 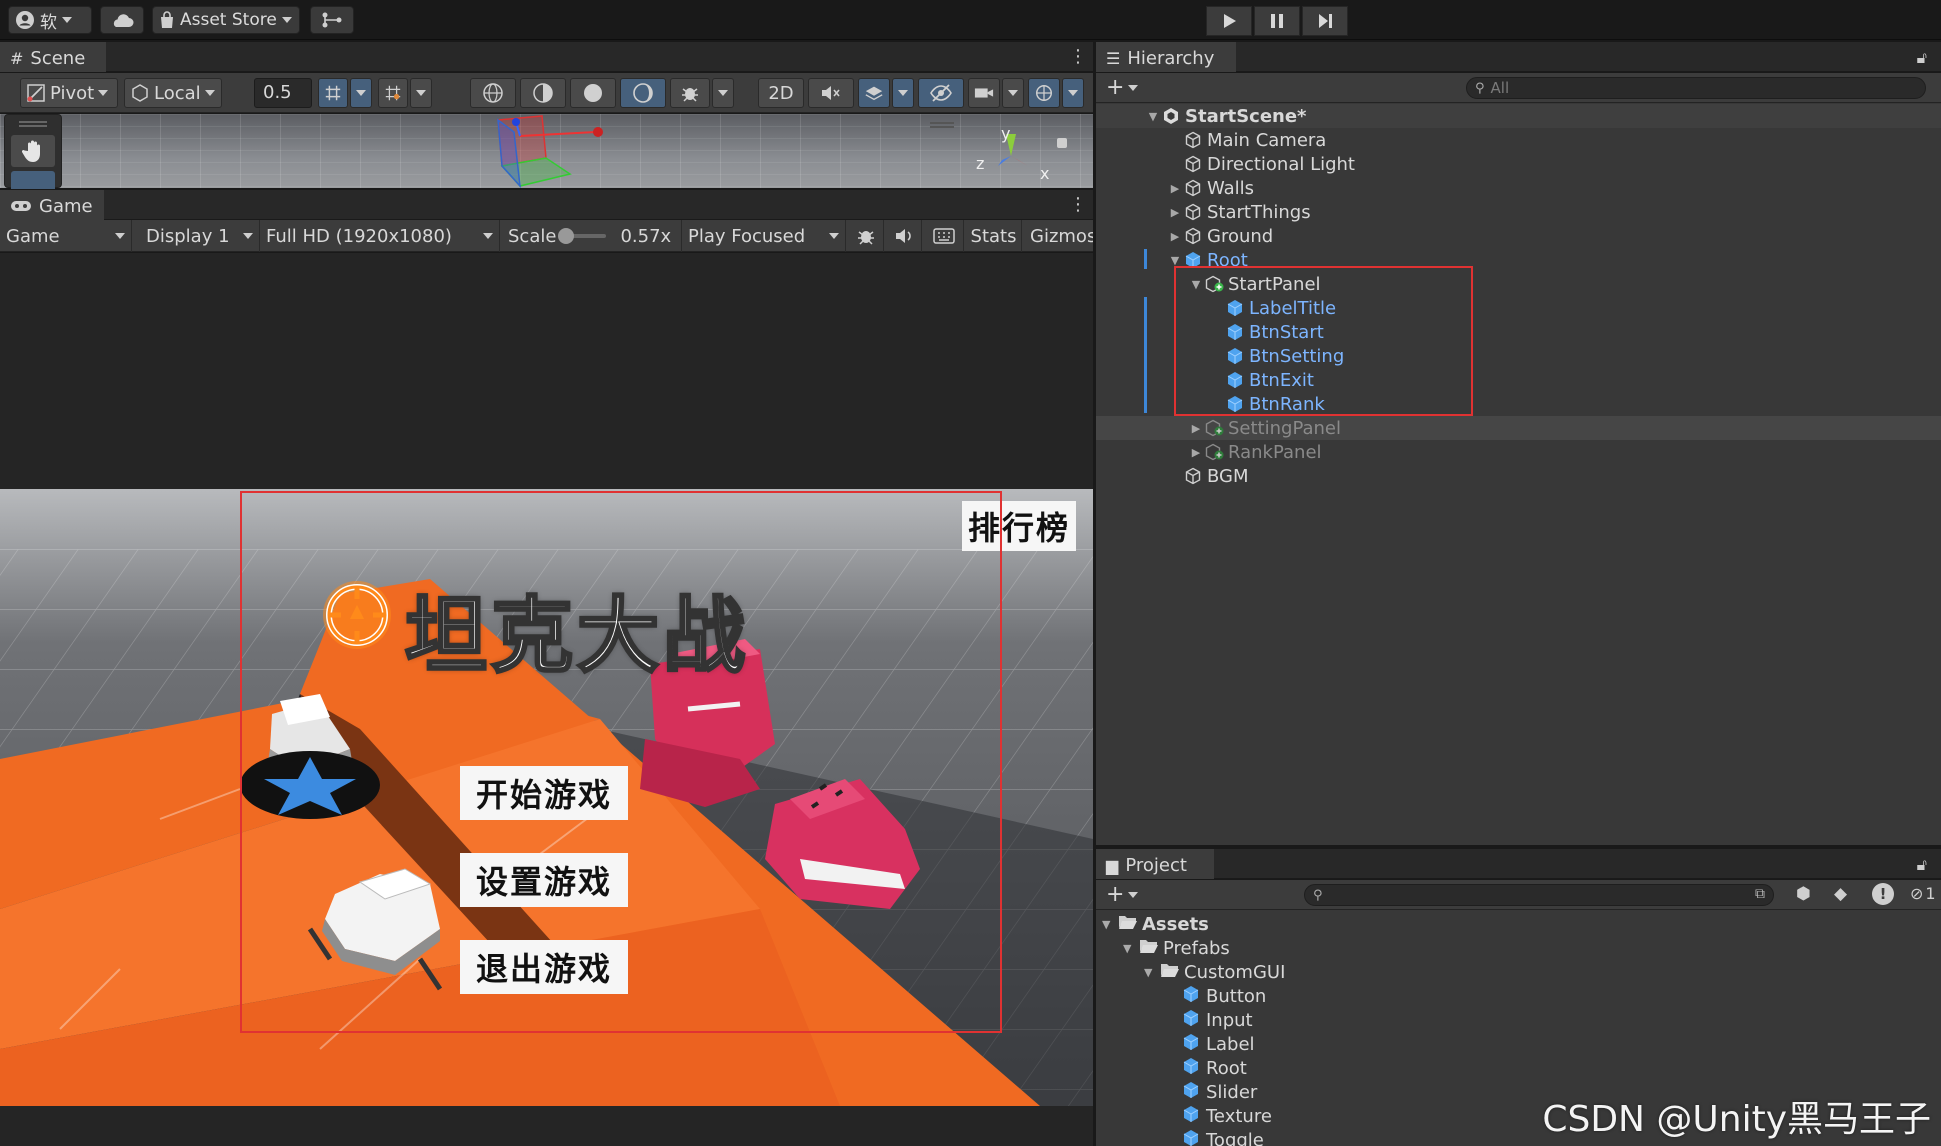 I want to click on exit-game-button: 退出游戏, so click(x=544, y=967).